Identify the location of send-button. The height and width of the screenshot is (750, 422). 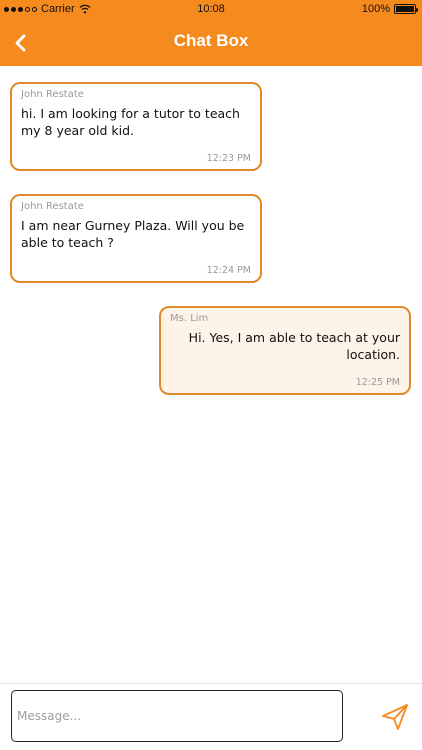
(395, 717).